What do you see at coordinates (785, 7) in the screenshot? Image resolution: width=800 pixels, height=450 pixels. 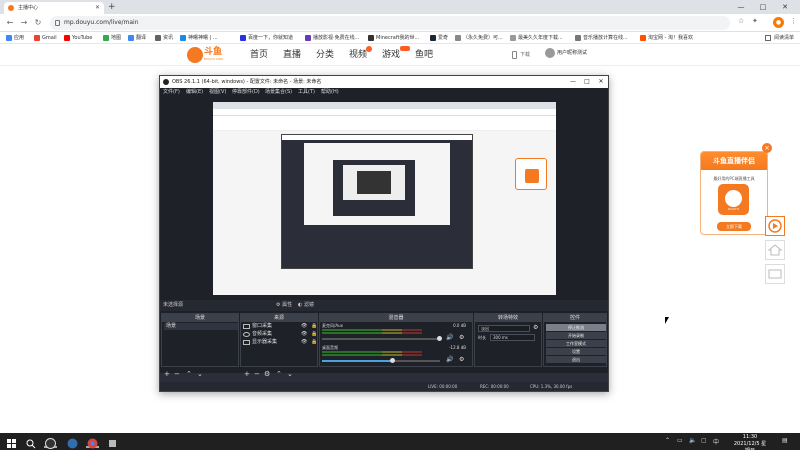 I see `close-window-icon: ✕` at bounding box center [785, 7].